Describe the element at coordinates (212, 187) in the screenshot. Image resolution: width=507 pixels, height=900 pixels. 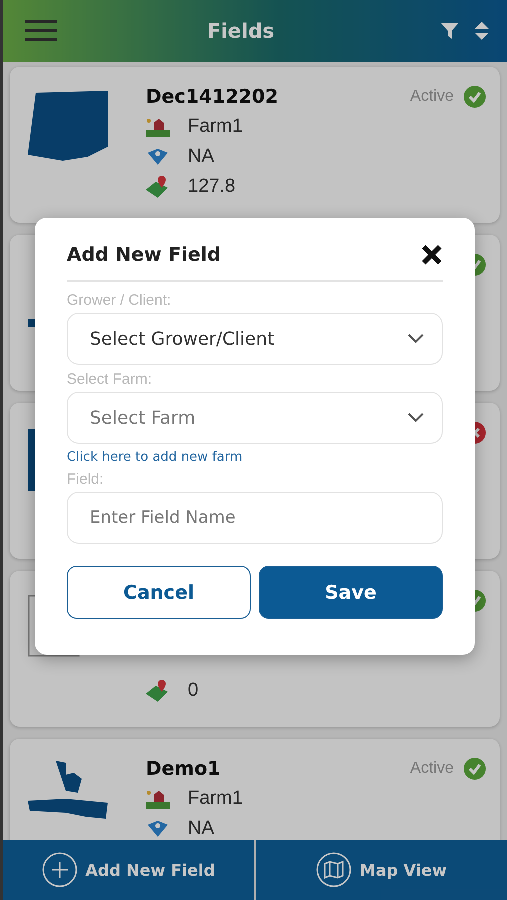
I see `area-value: 127.8` at that location.